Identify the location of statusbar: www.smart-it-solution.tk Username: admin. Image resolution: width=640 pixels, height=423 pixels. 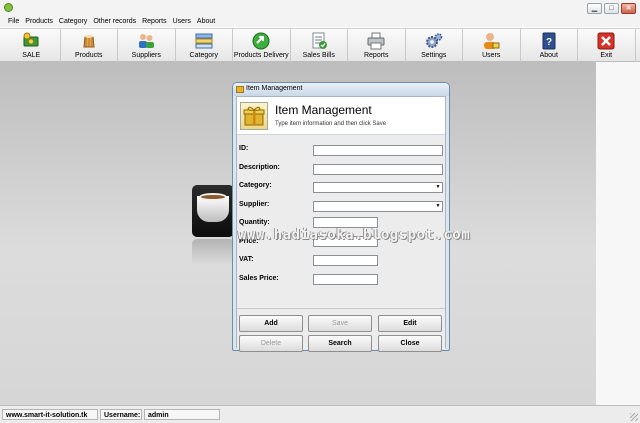
(320, 414).